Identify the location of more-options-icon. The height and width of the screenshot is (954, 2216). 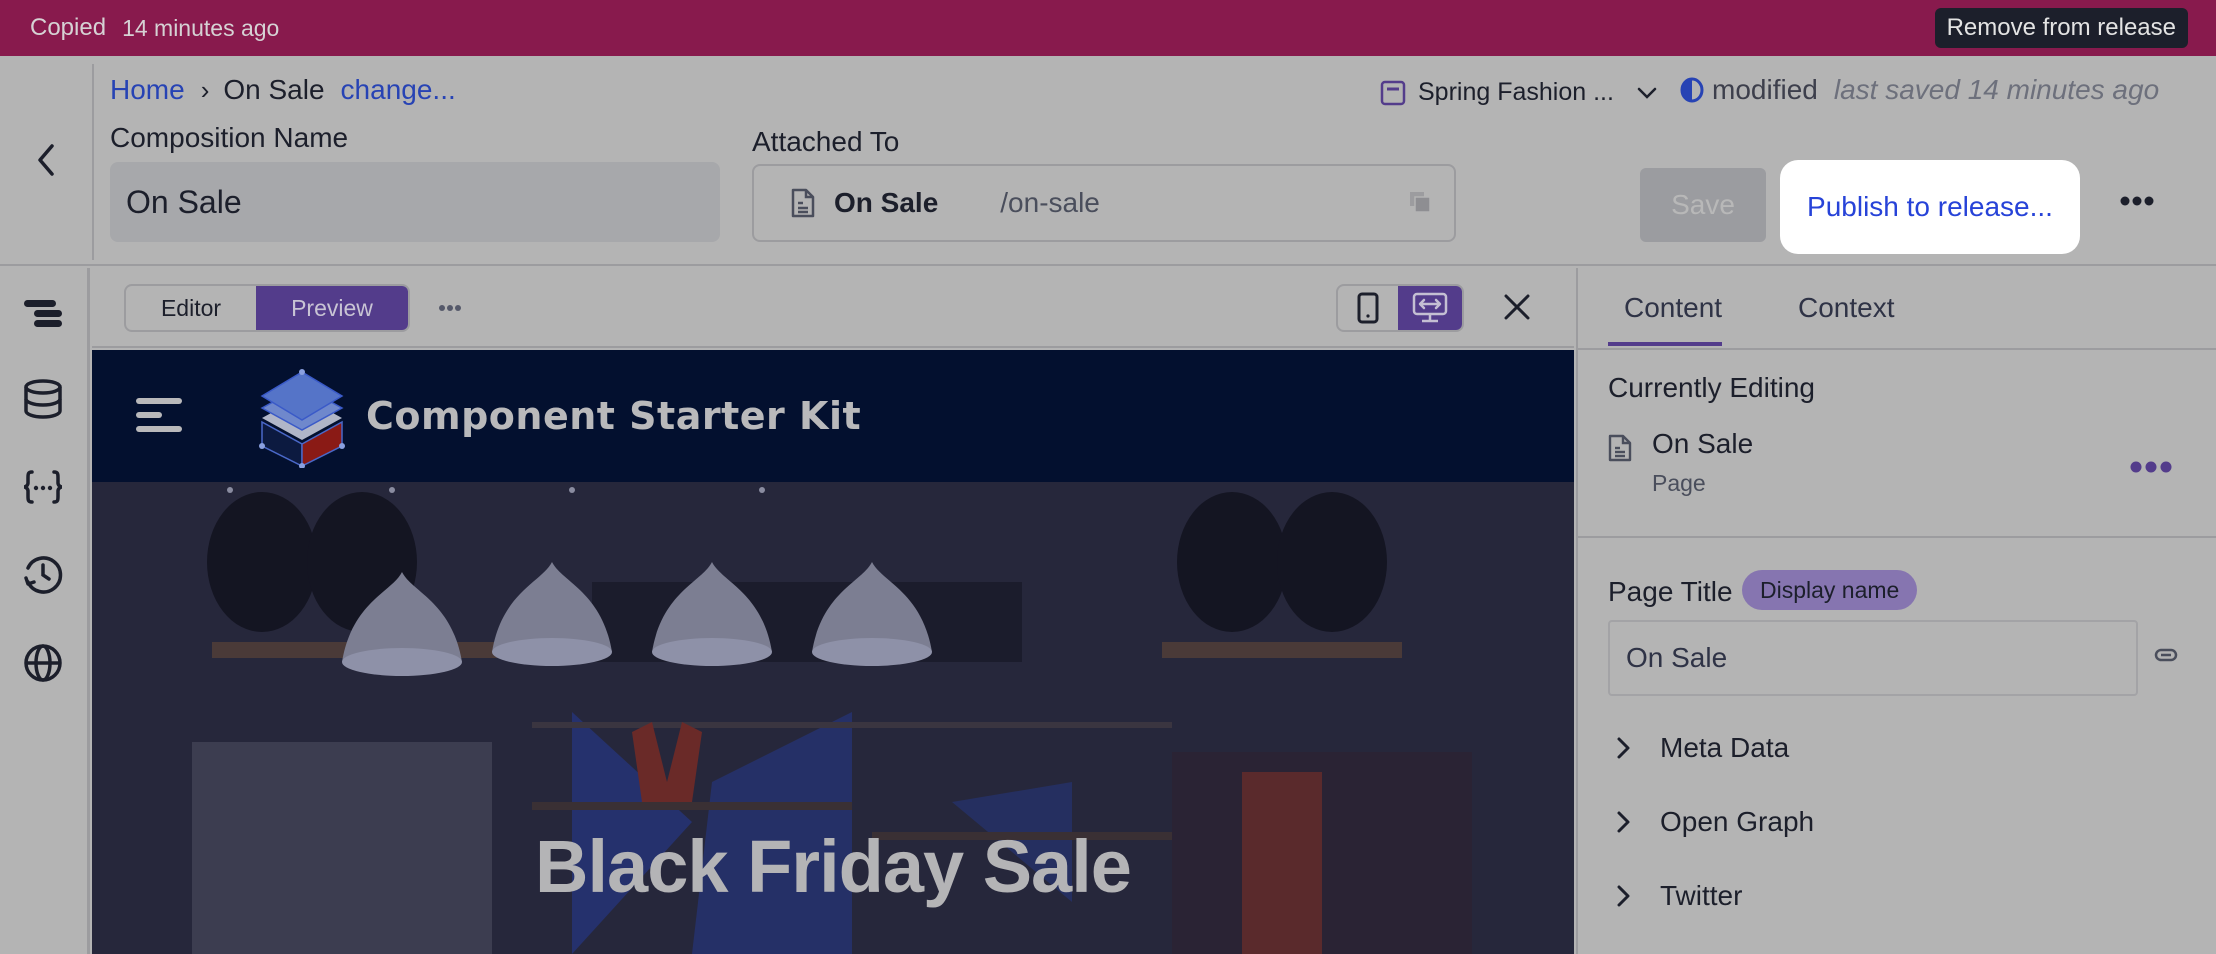
(2137, 201).